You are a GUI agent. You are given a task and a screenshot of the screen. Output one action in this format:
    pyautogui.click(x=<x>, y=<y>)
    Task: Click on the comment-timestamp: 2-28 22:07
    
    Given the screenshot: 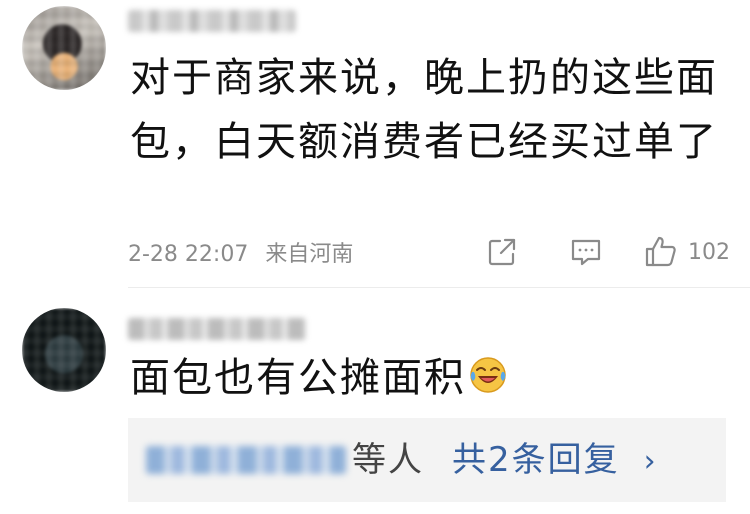 What is the action you would take?
    pyautogui.click(x=188, y=254)
    